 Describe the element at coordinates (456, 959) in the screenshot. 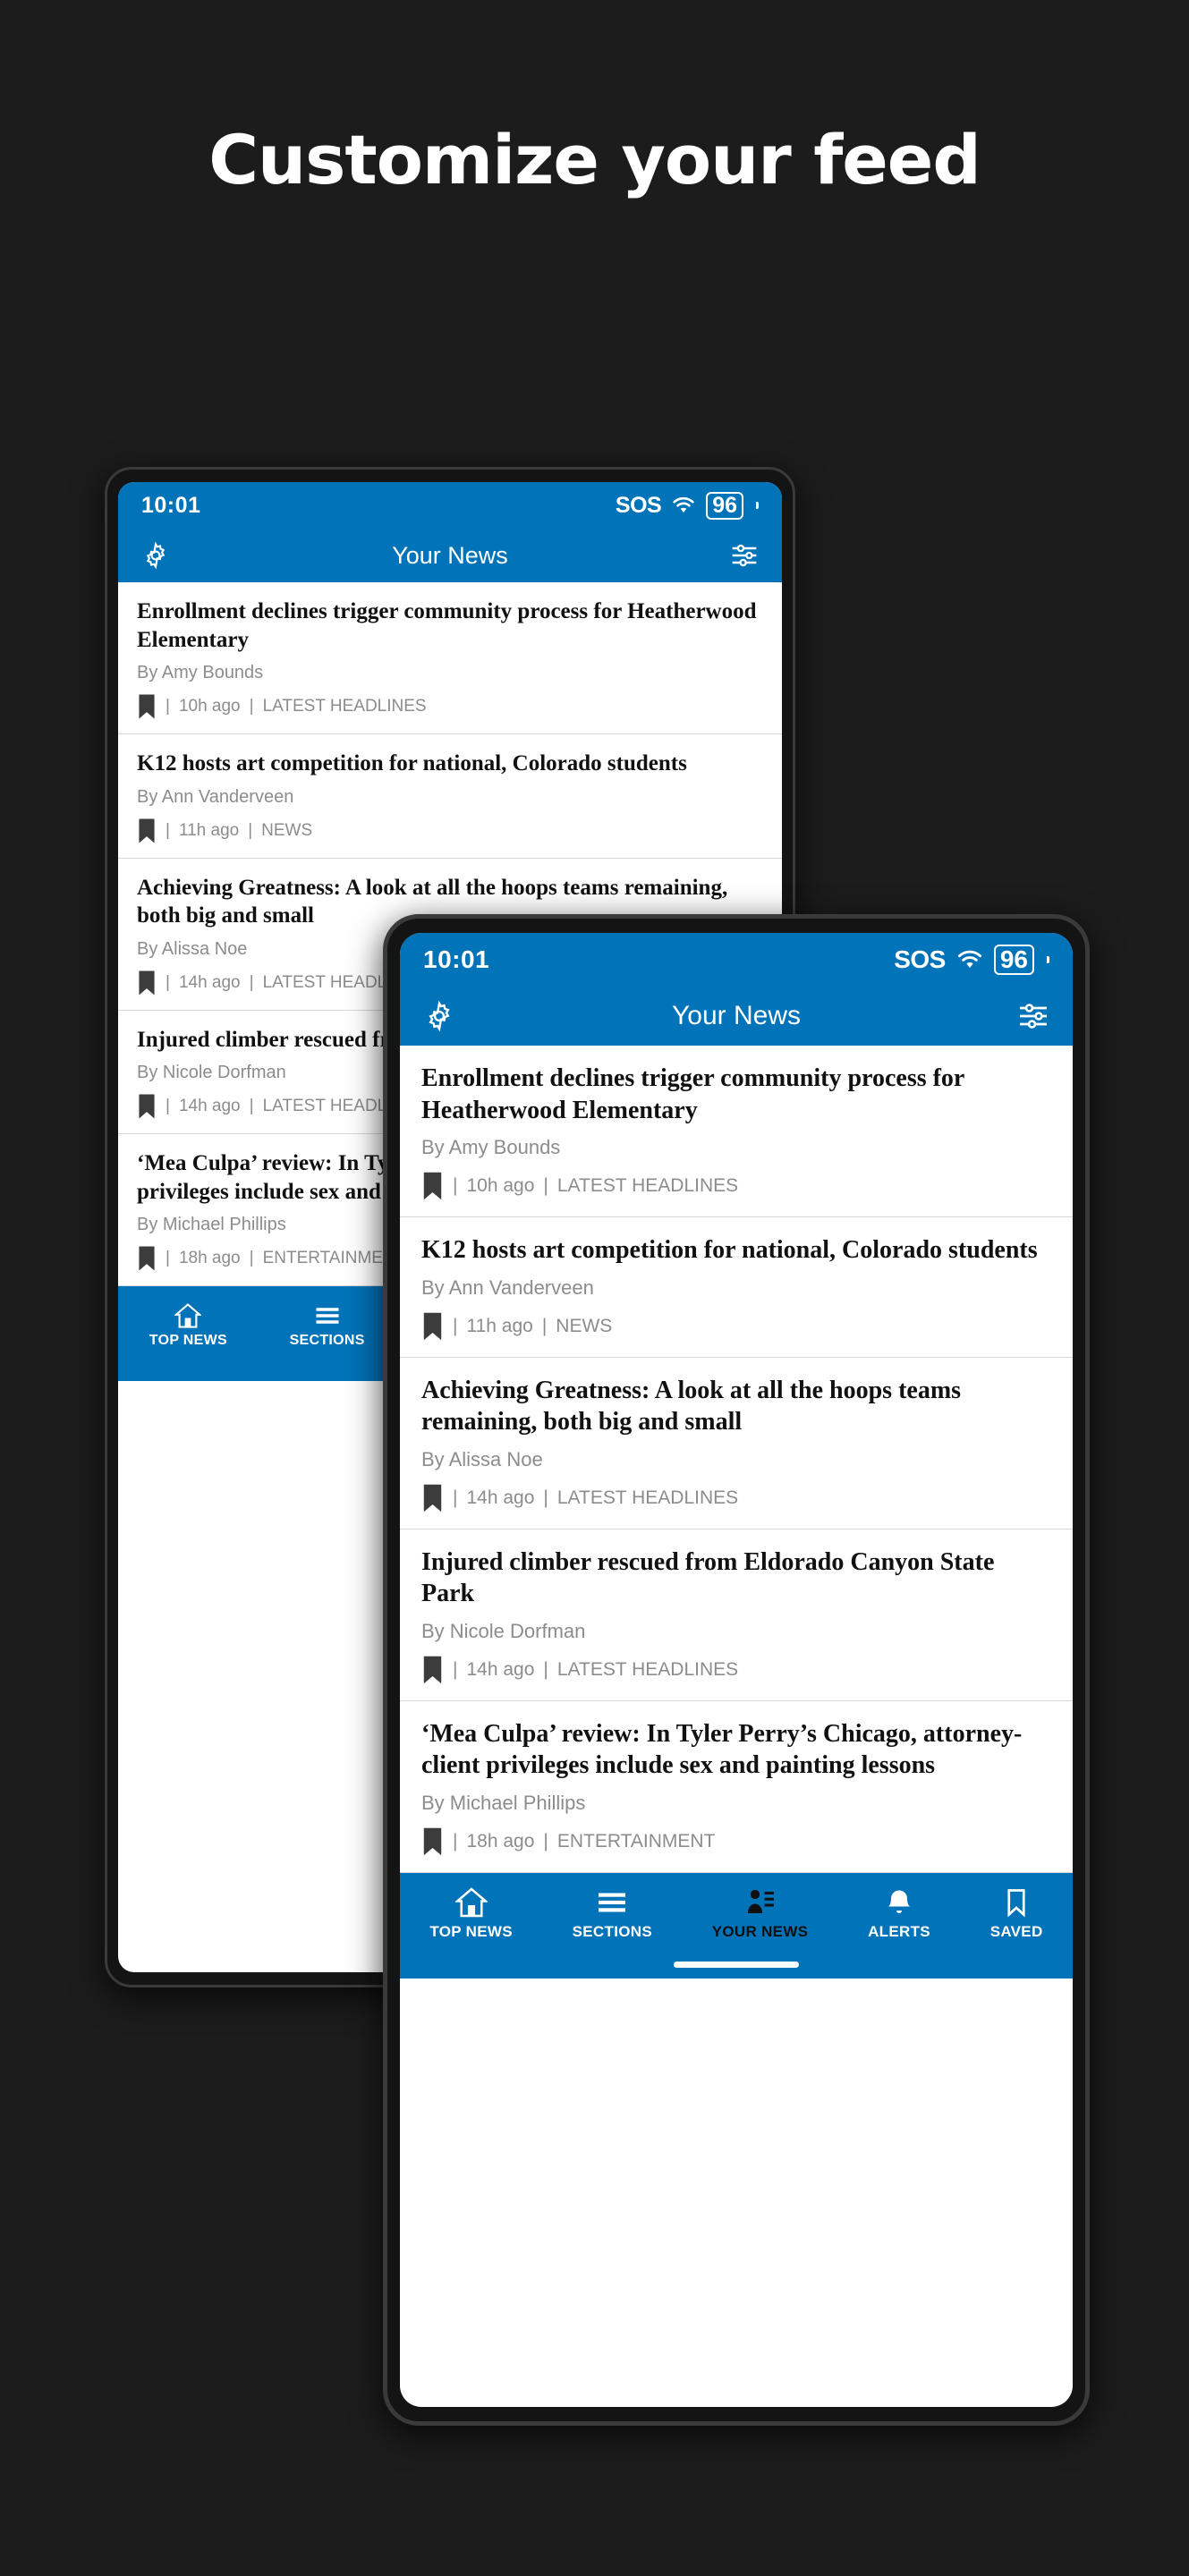

I see `status-time: 10:01` at that location.